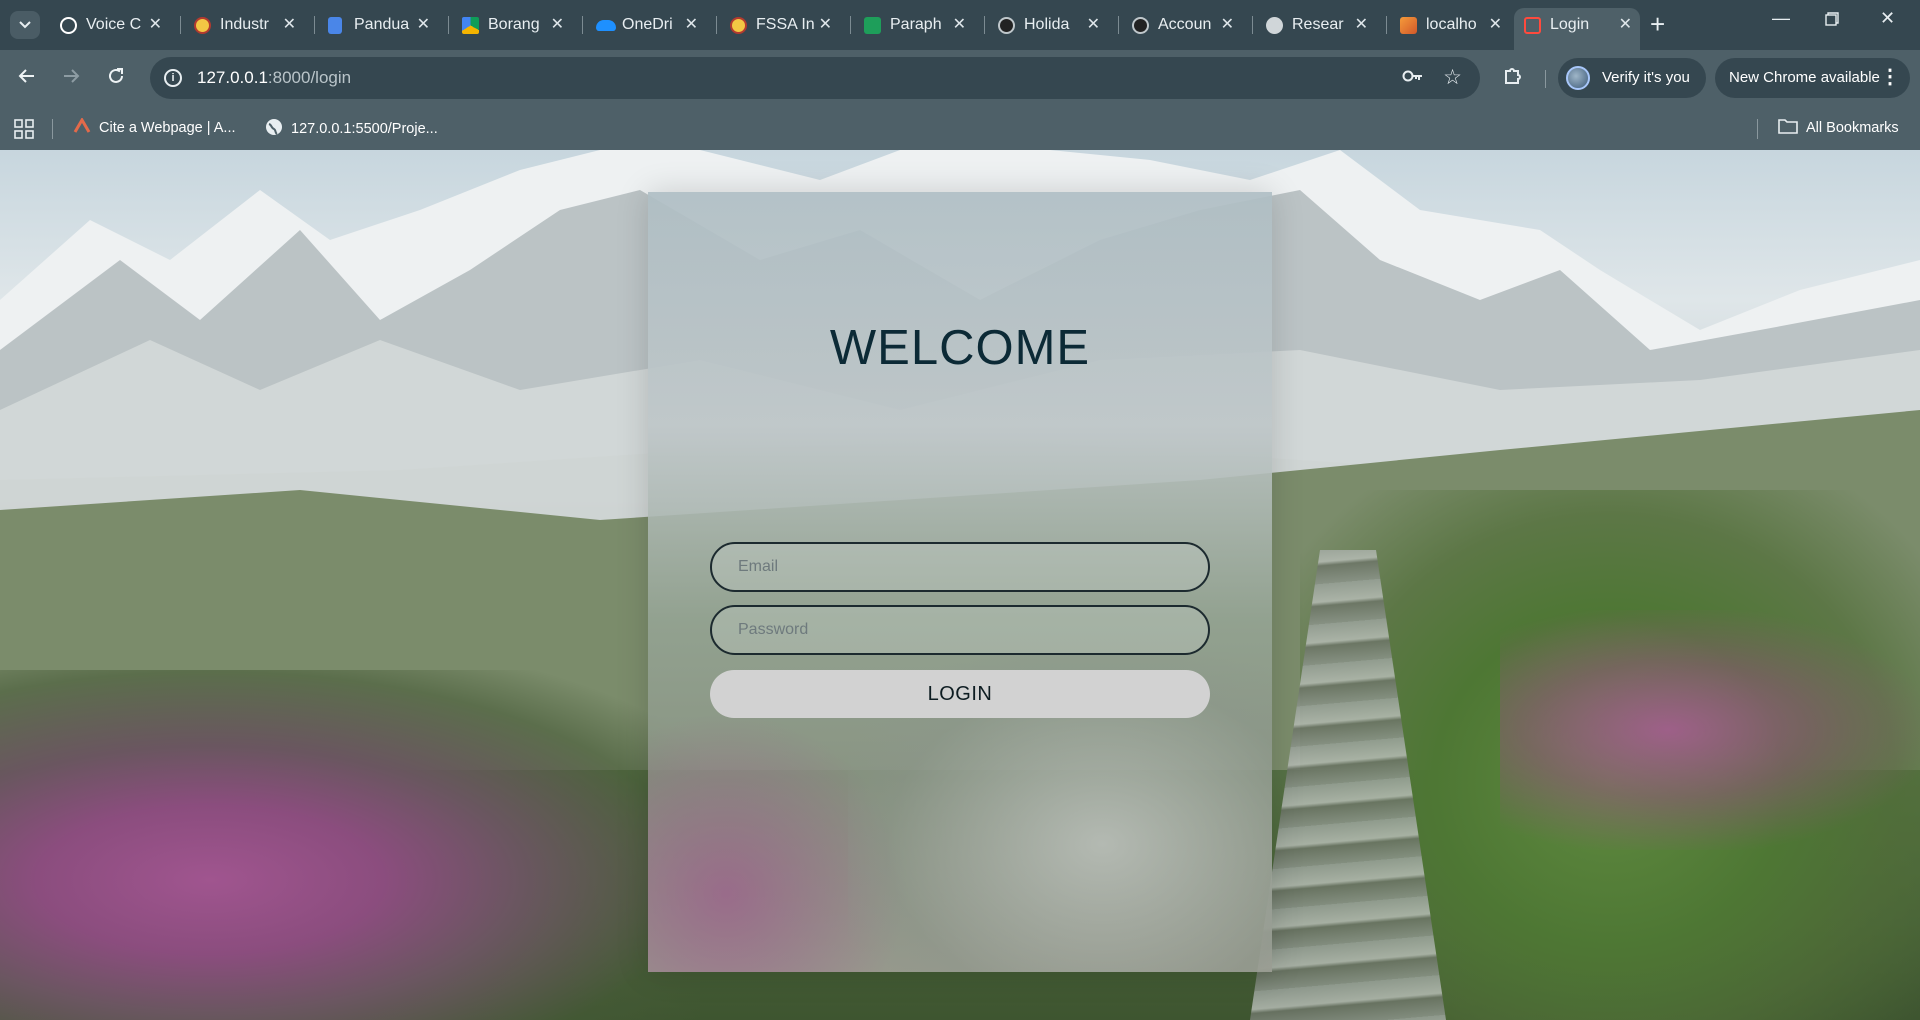  I want to click on tab-1: Industr ✕, so click(244, 25).